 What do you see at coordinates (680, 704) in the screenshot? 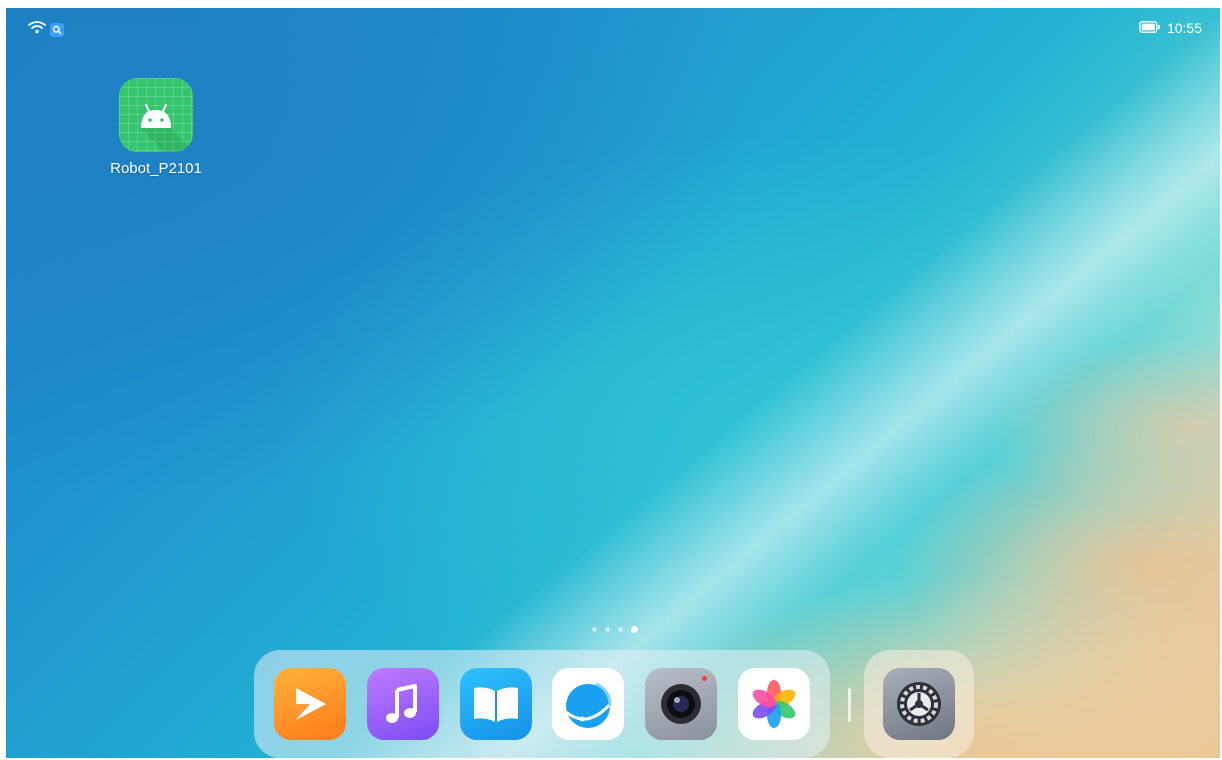
I see `dock-app-camera` at bounding box center [680, 704].